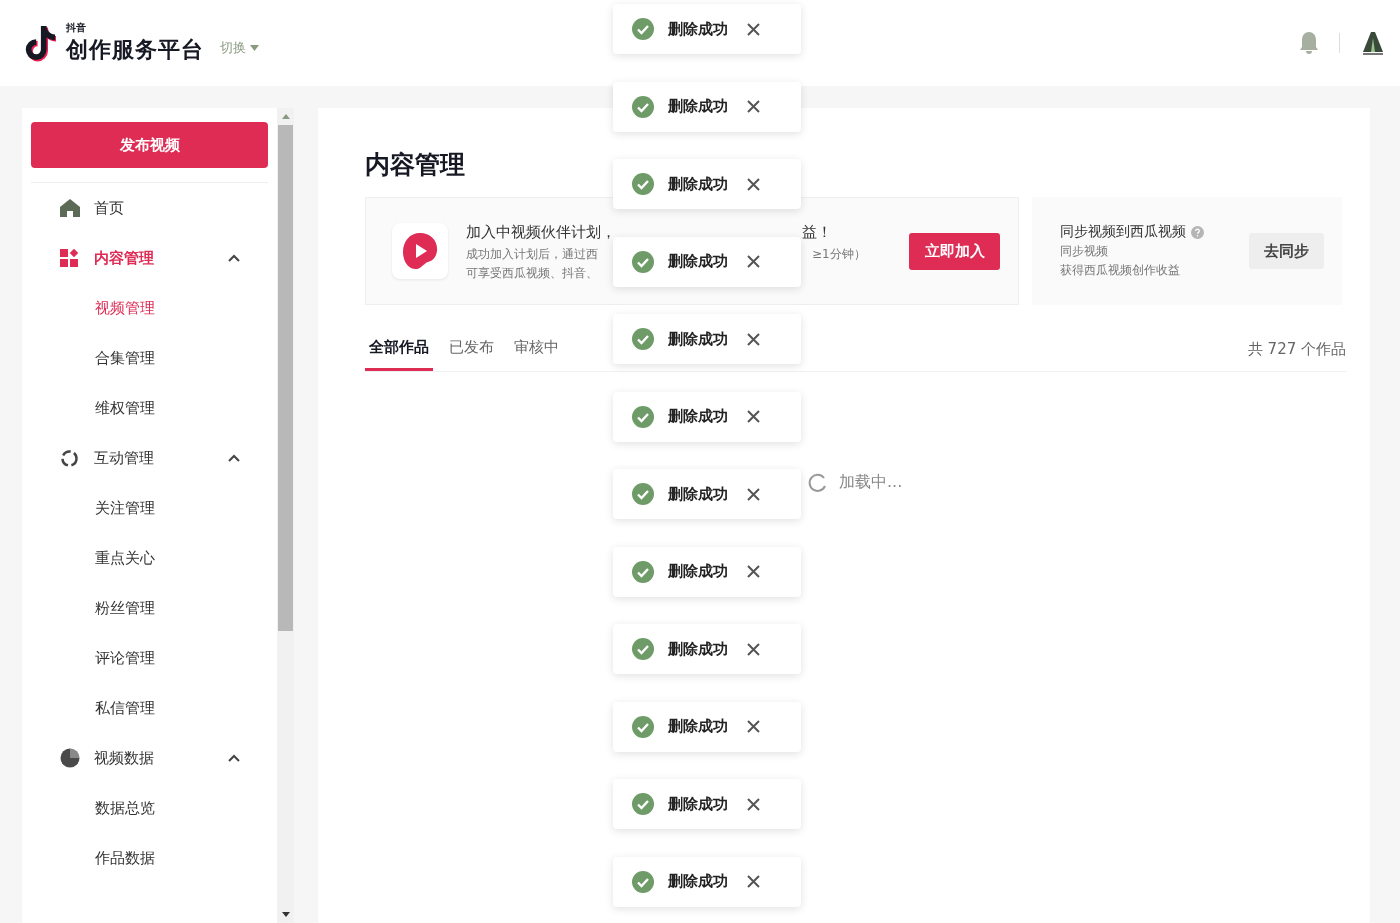 The width and height of the screenshot is (1400, 923). What do you see at coordinates (285, 116) in the screenshot?
I see `scroll-up-icon` at bounding box center [285, 116].